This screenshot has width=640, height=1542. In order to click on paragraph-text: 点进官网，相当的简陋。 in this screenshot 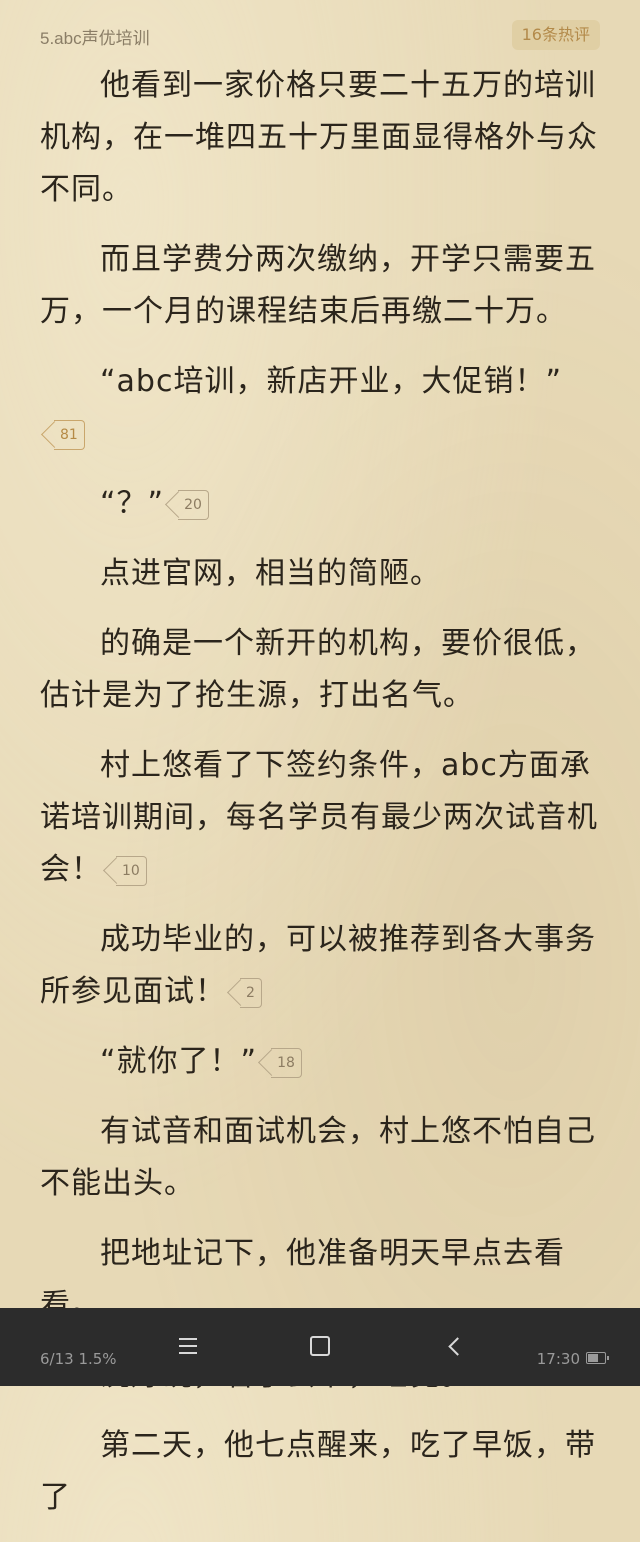, I will do `click(270, 573)`.